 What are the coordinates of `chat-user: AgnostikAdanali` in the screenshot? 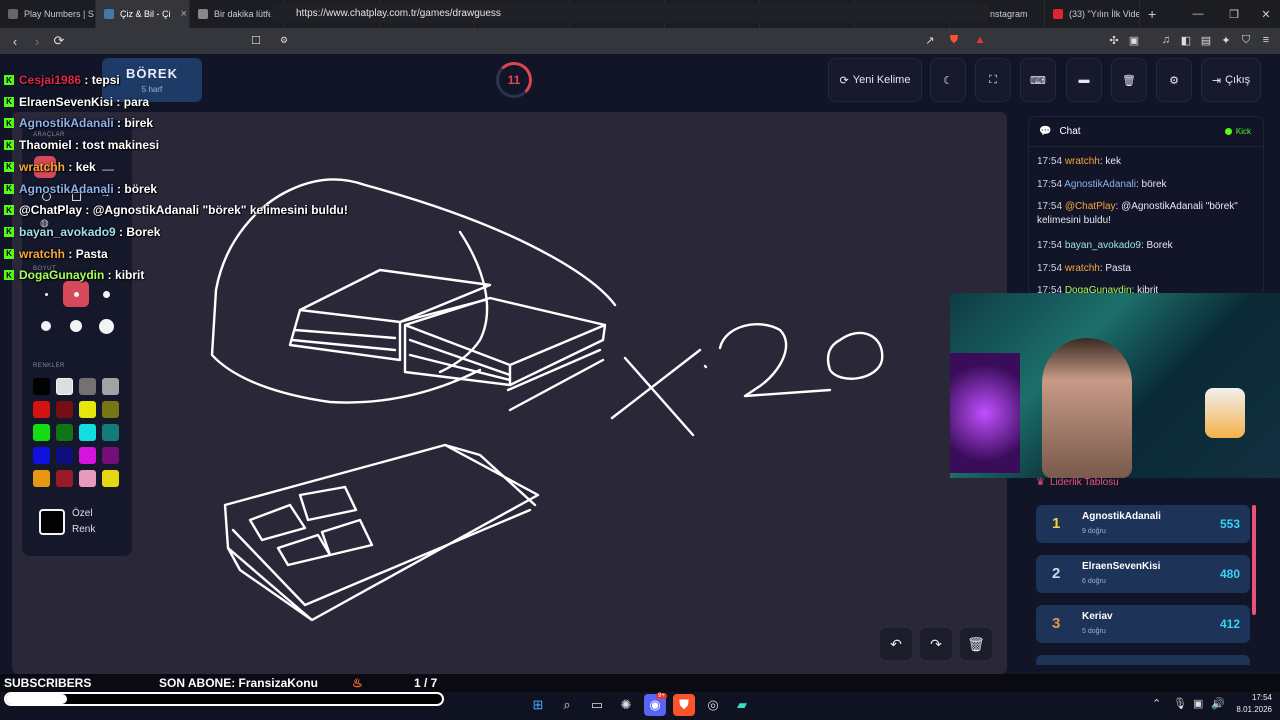 It's located at (1100, 184).